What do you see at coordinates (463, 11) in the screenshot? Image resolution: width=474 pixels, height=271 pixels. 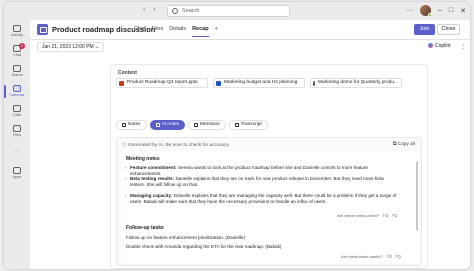 I see `close-window-icon: ✕` at bounding box center [463, 11].